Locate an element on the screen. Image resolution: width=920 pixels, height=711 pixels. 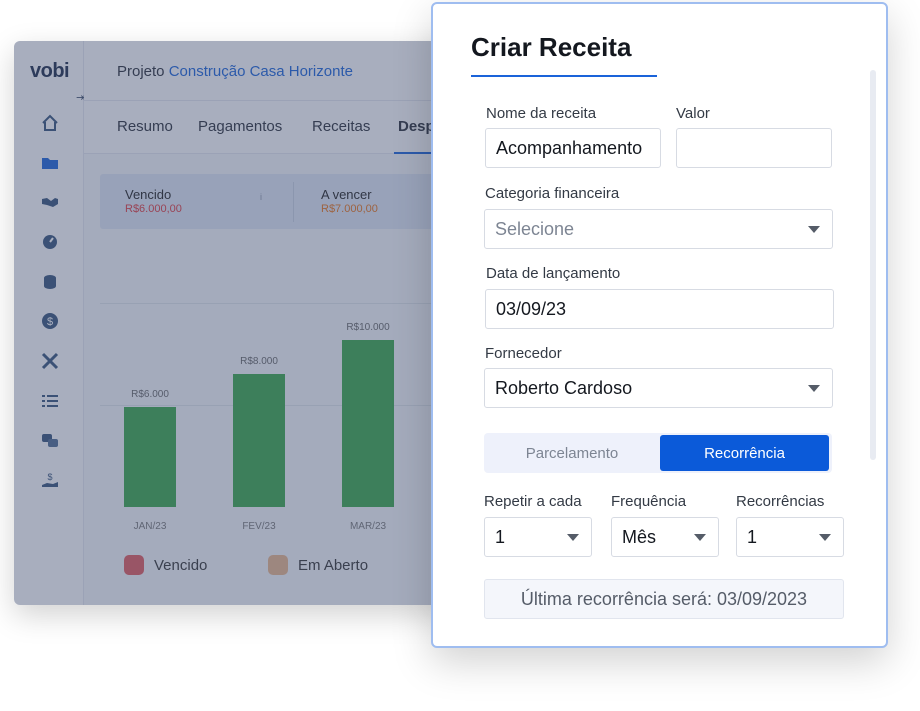
payment-type-toggle: Parcelamento Recorrência is located at coordinates (658, 453).